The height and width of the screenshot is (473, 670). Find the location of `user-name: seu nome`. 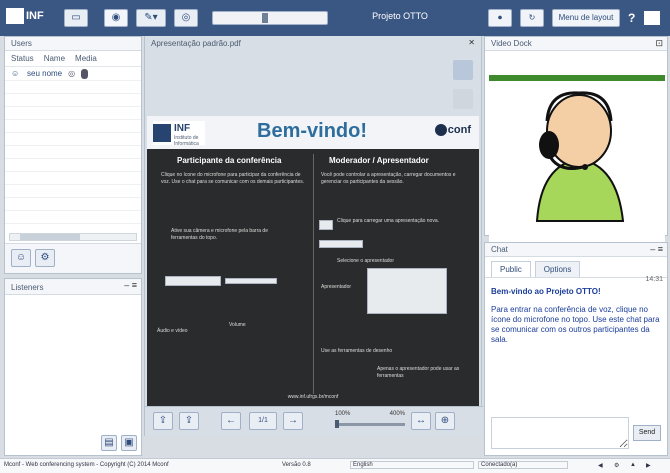

user-name: seu nome is located at coordinates (45, 73).